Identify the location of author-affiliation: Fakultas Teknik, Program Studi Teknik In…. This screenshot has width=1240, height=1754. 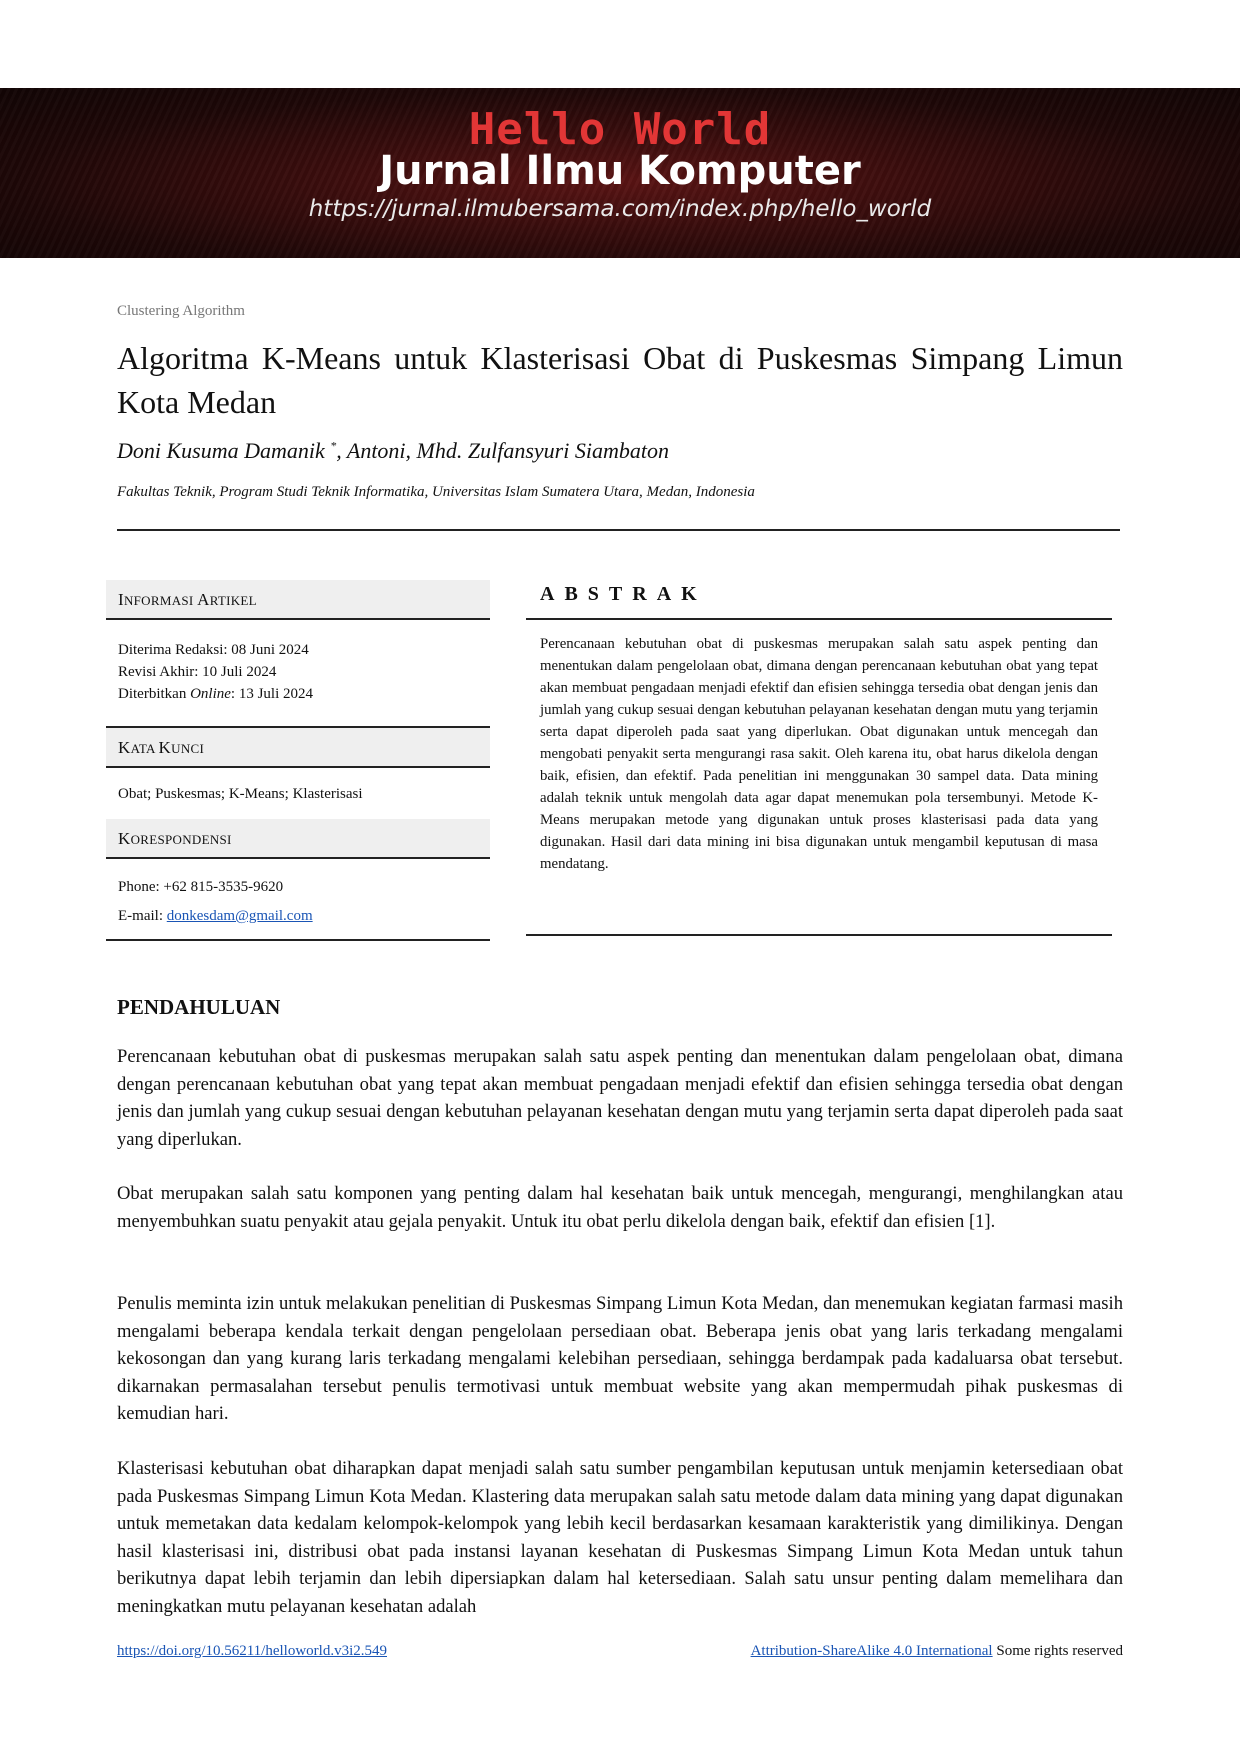
(436, 492).